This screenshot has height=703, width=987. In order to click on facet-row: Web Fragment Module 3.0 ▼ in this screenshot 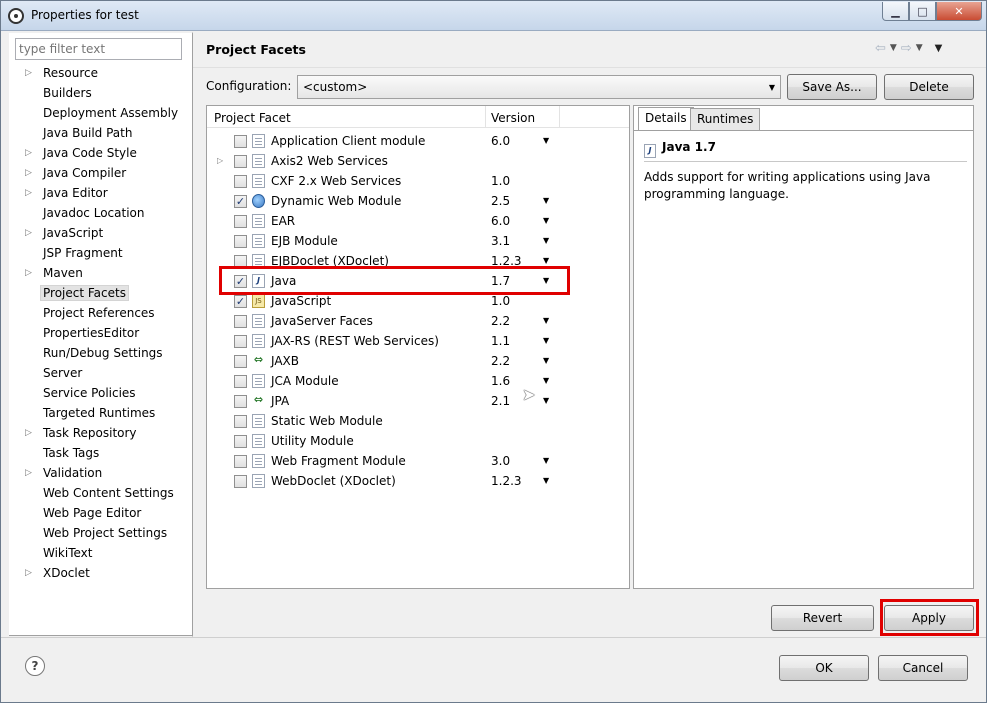, I will do `click(418, 461)`.